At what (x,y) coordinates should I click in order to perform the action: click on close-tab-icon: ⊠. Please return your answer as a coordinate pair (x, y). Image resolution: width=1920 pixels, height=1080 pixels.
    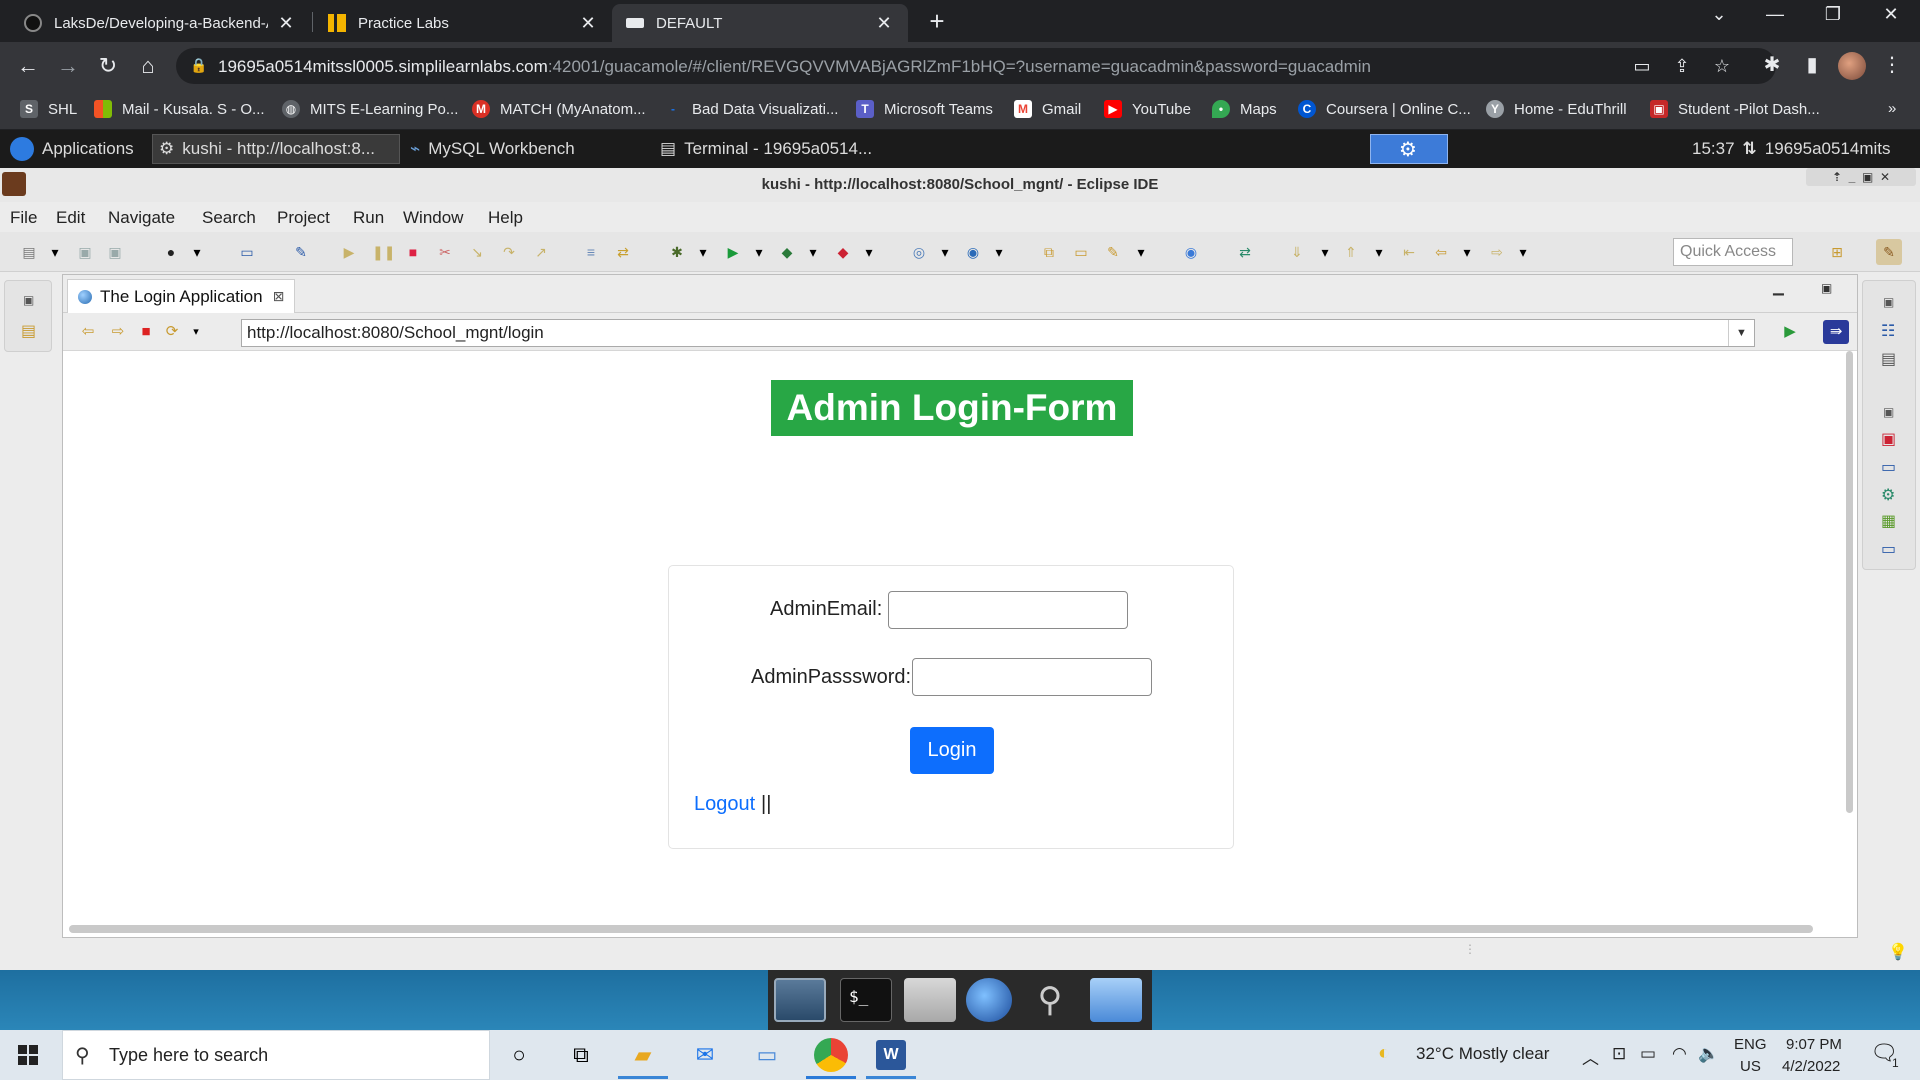
    Looking at the image, I should click on (279, 296).